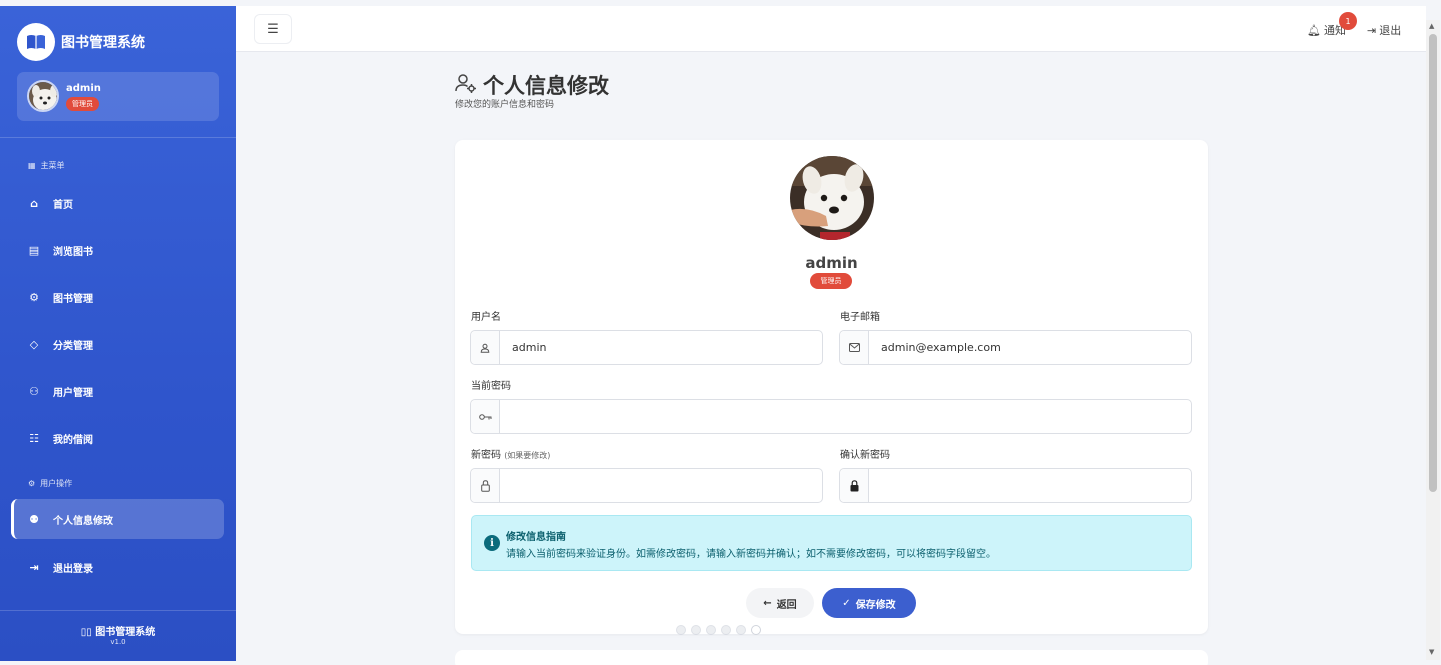 This screenshot has height=665, width=1441. I want to click on sidebar-item-category-management: ◇ 分类管理, so click(117, 344).